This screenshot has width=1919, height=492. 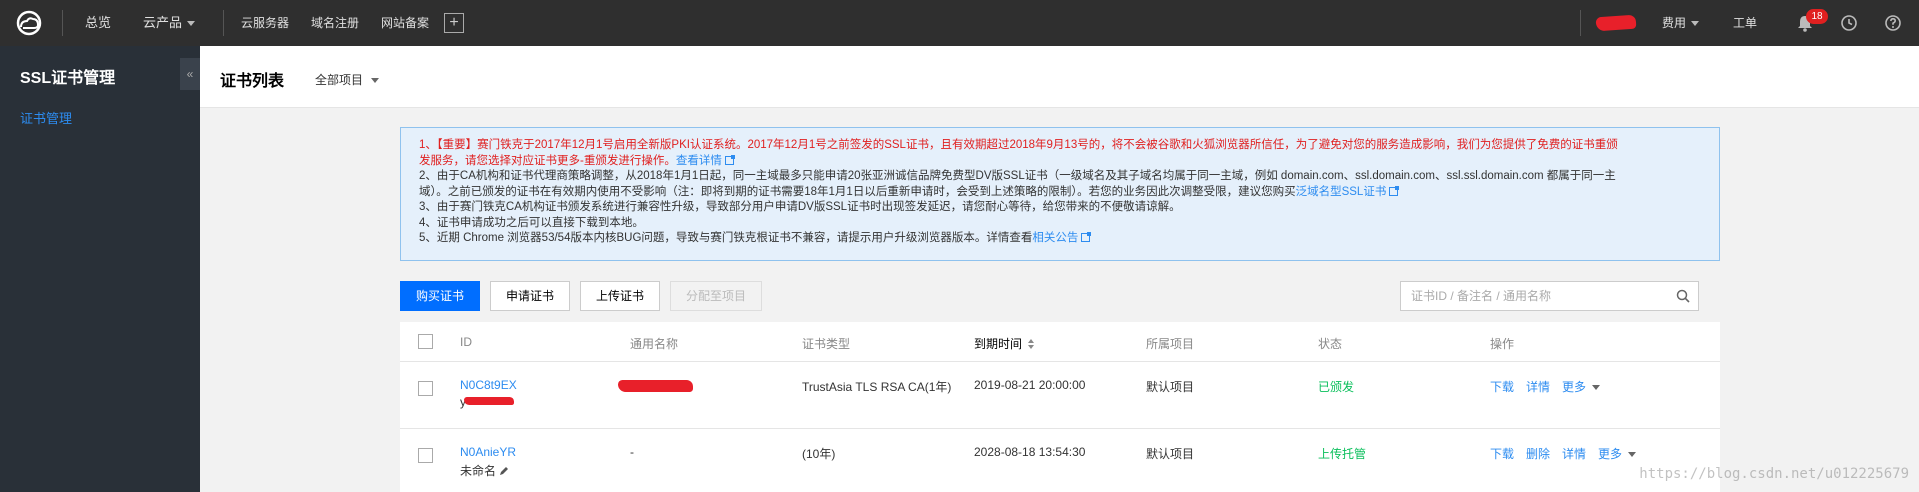 I want to click on notification-count-badge: 18, so click(x=1817, y=16).